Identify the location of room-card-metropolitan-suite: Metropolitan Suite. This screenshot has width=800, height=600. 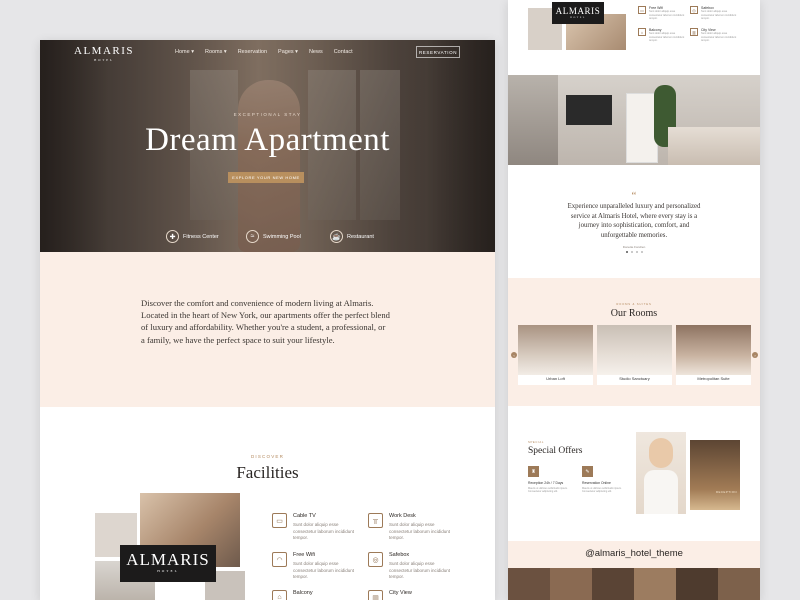
(713, 355).